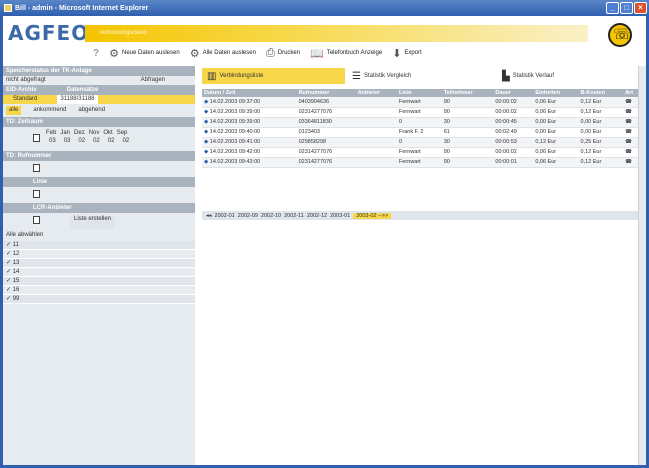  Describe the element at coordinates (99, 208) in the screenshot. I see `lcr-header: LCR-Anbieter` at that location.